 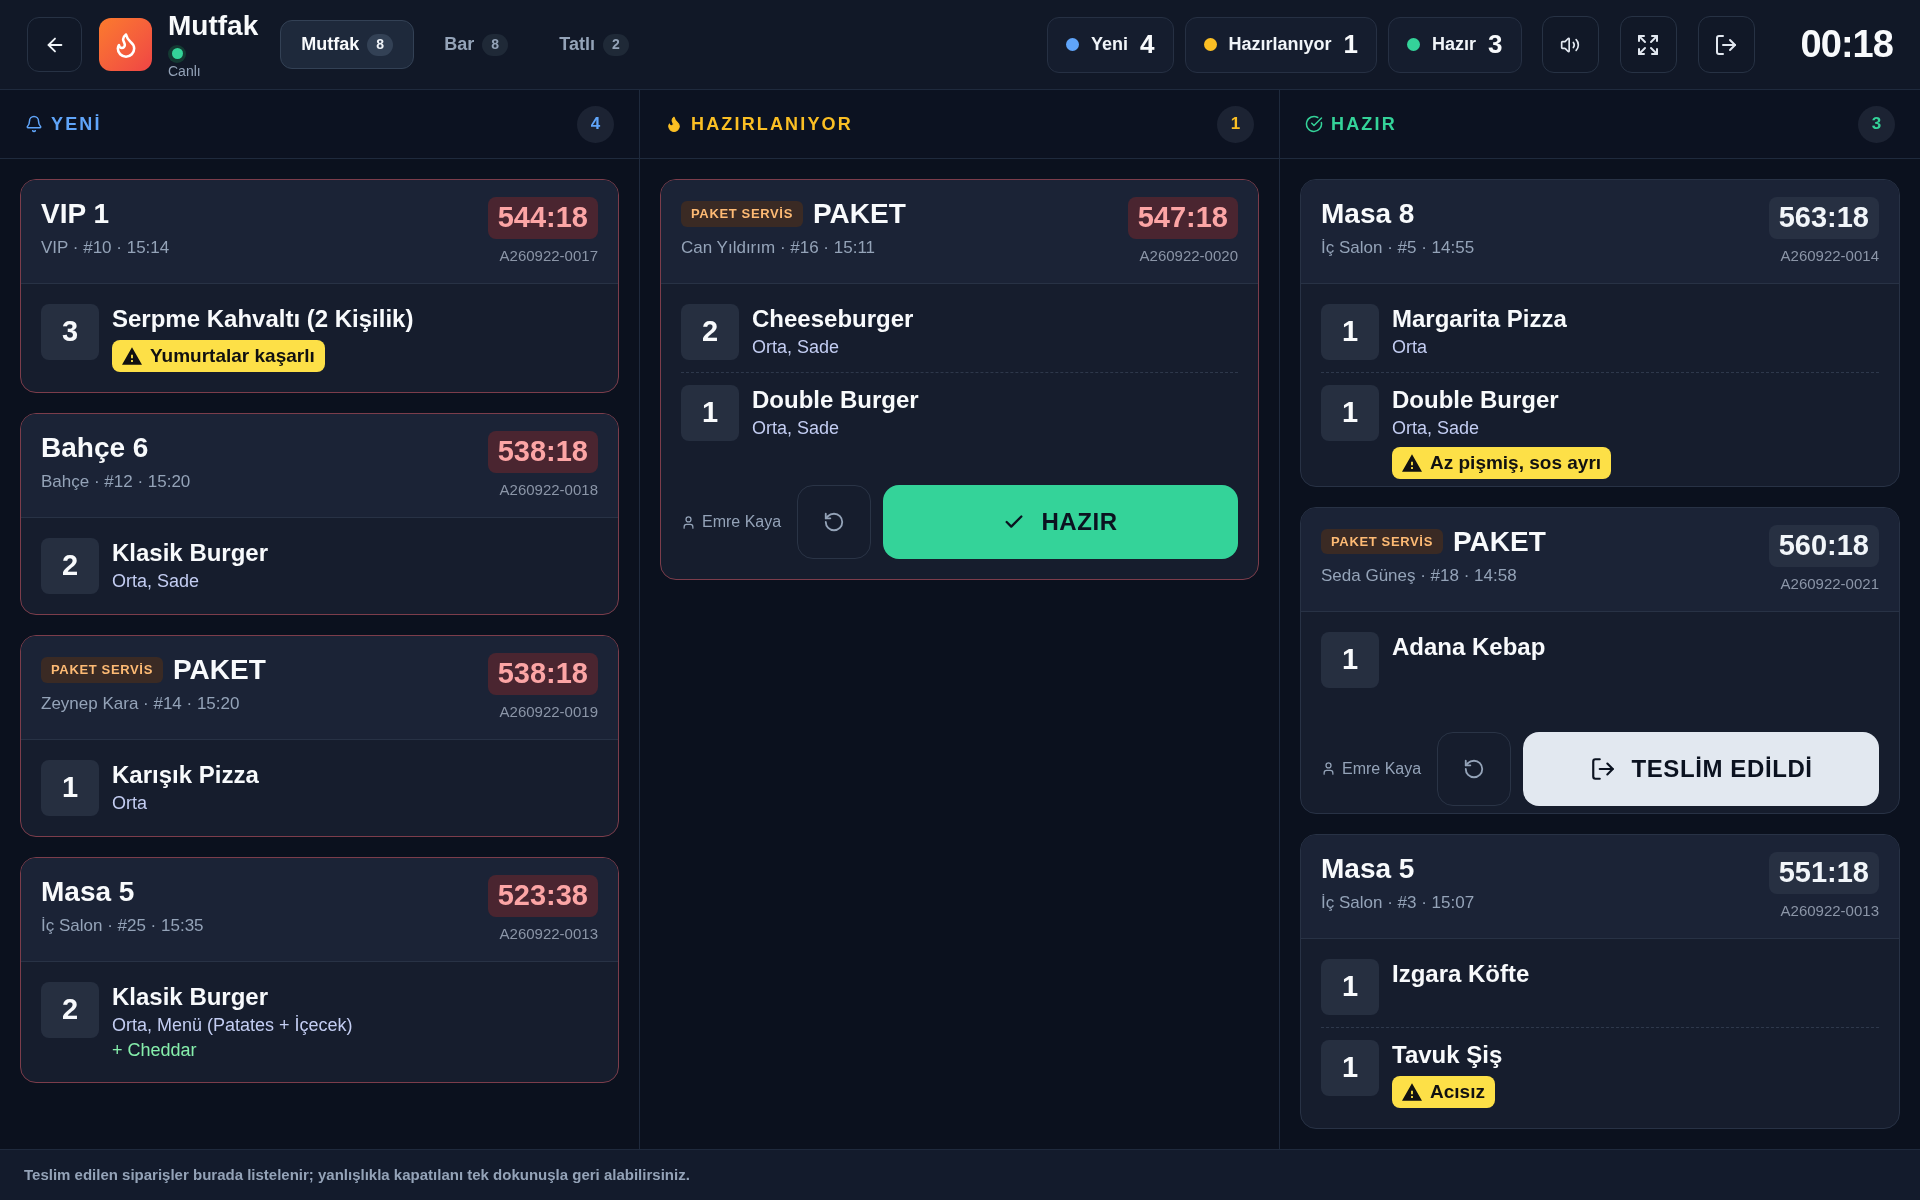 I want to click on elapsed-timer: 563:18, so click(x=1823, y=218).